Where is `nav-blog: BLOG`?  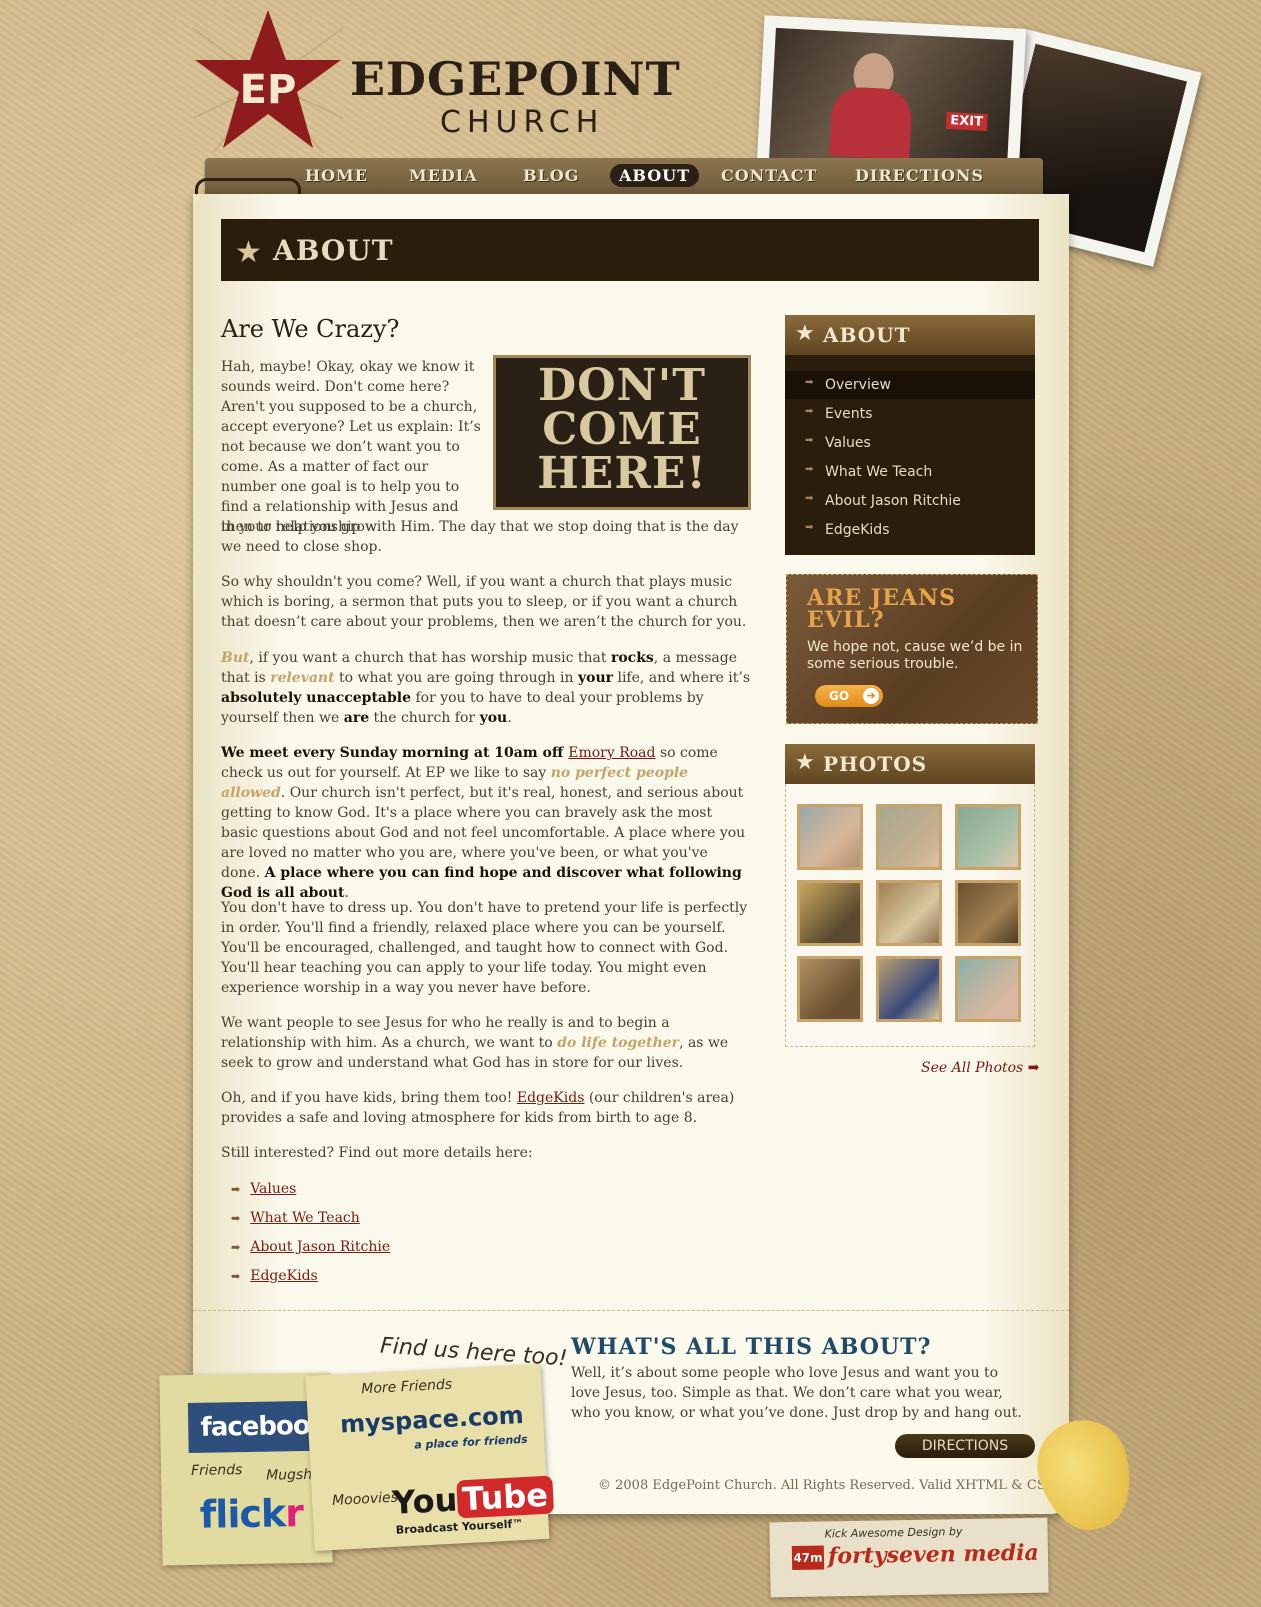 nav-blog: BLOG is located at coordinates (551, 175).